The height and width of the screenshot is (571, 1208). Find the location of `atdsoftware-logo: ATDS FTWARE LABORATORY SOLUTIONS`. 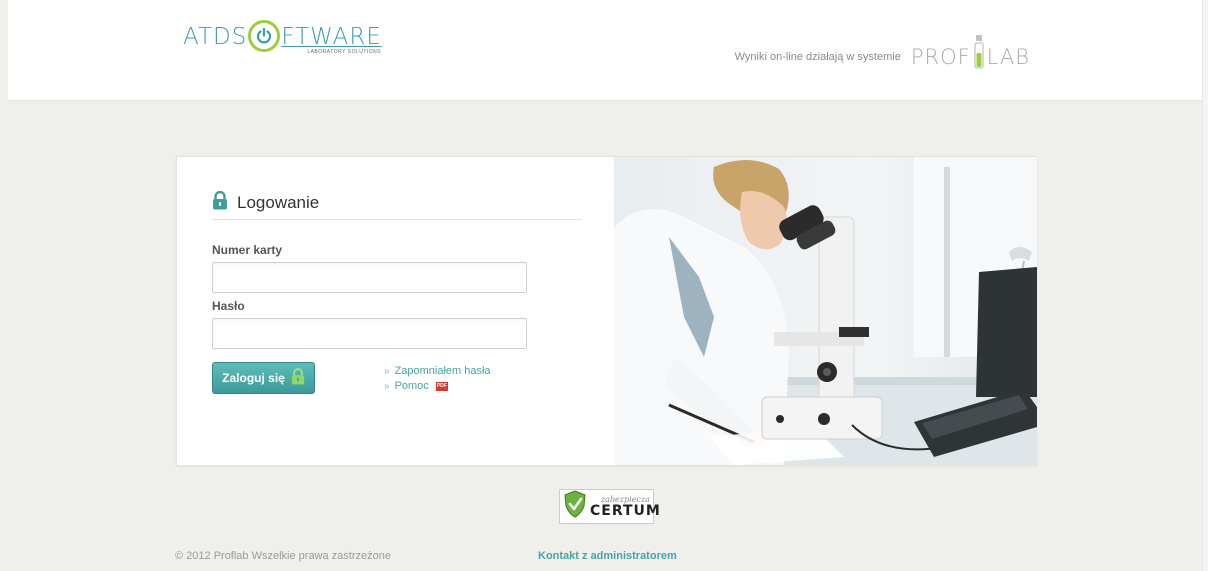

atdsoftware-logo: ATDS FTWARE LABORATORY SOLUTIONS is located at coordinates (282, 43).